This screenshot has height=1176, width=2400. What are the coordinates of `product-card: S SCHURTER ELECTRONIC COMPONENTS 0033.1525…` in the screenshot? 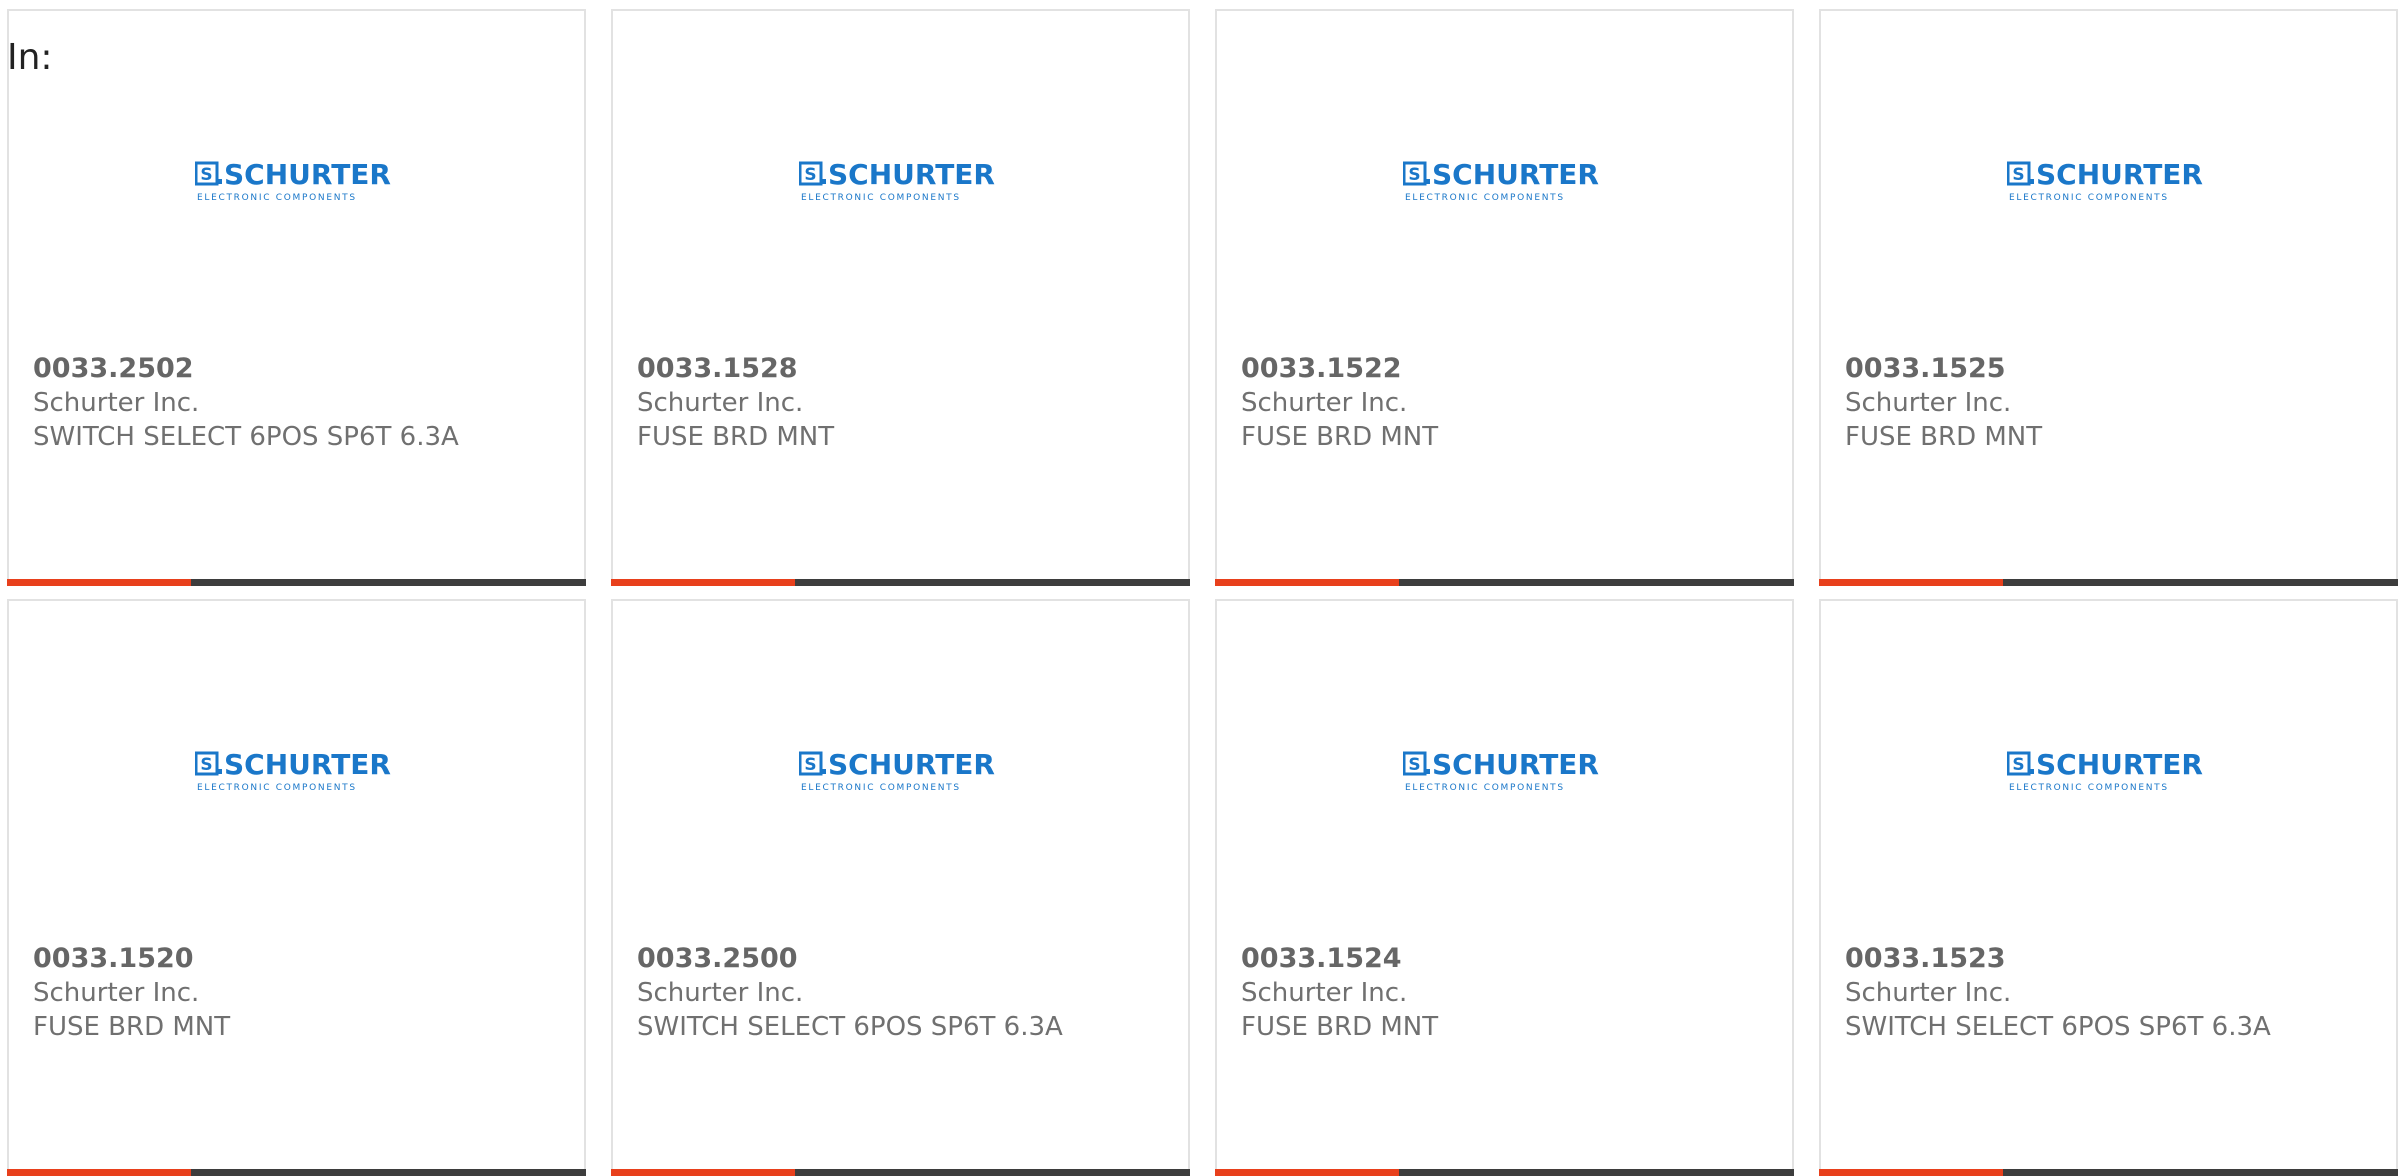 It's located at (2108, 297).